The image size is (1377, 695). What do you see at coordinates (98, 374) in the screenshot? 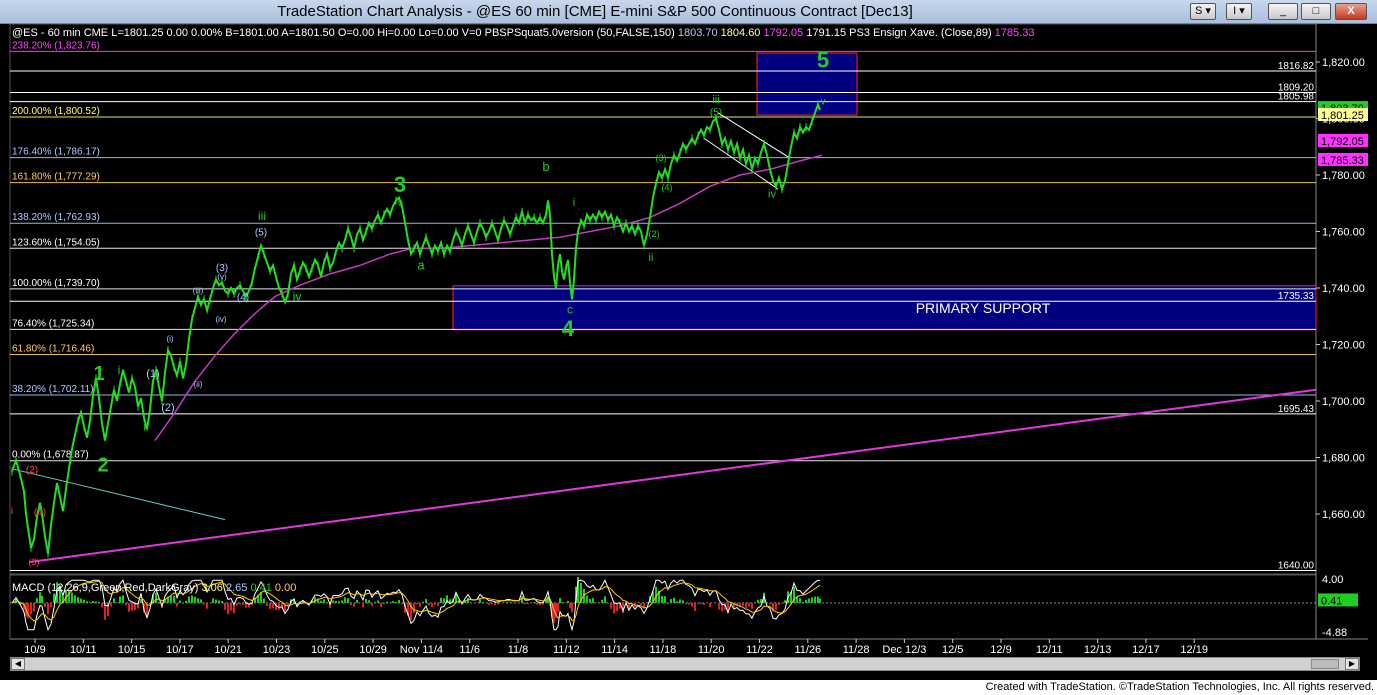
I see `wave-label: 1` at bounding box center [98, 374].